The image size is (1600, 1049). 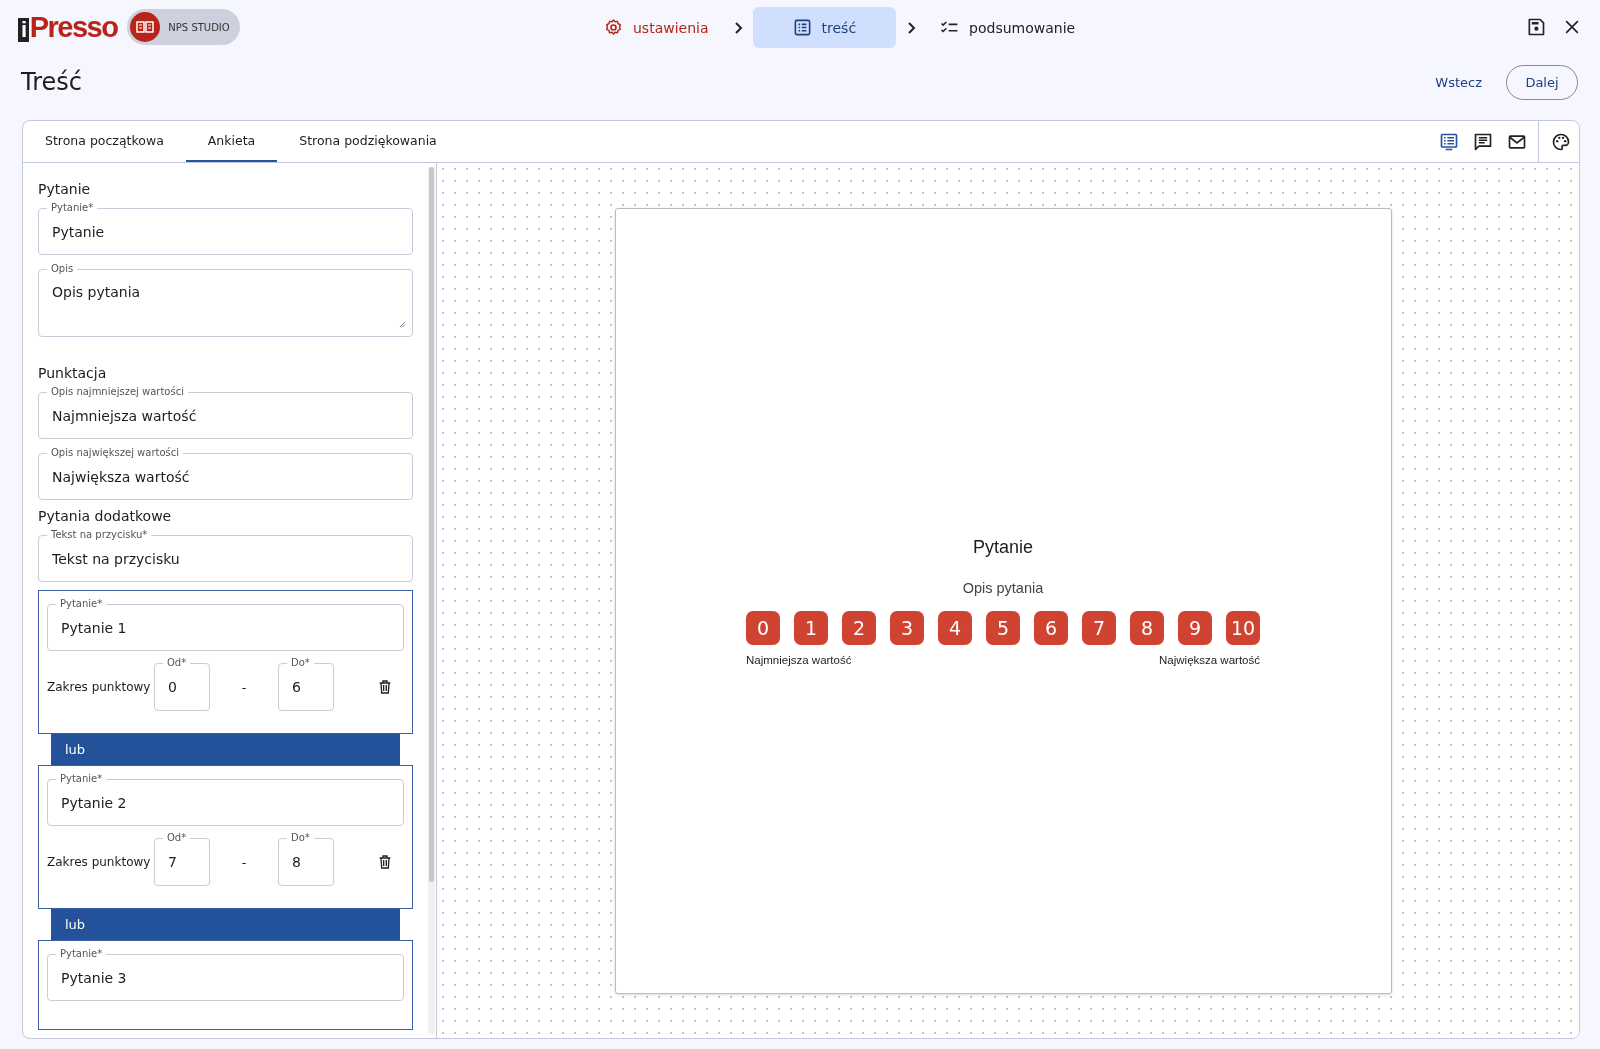 What do you see at coordinates (1099, 627) in the screenshot?
I see `score-button: 7` at bounding box center [1099, 627].